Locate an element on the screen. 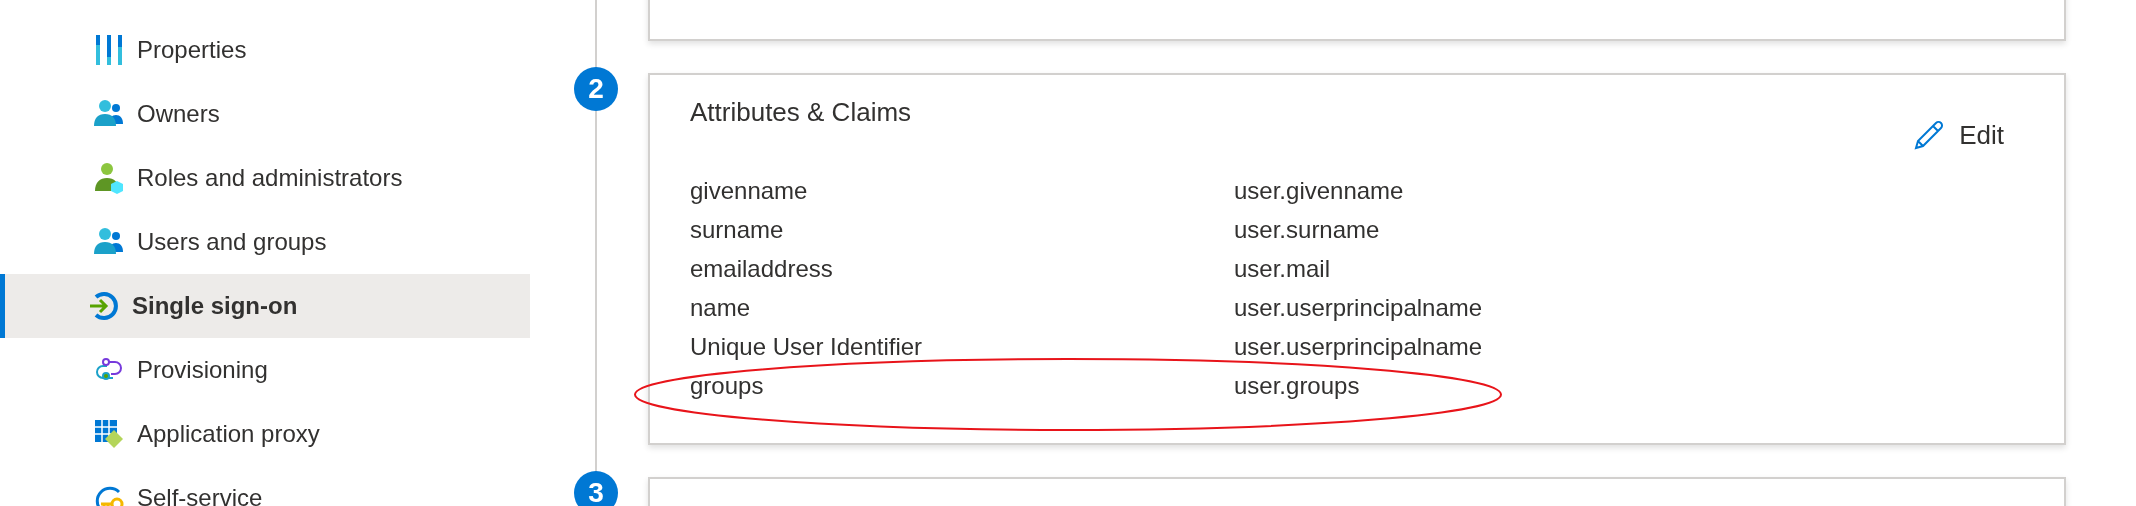 Image resolution: width=2136 pixels, height=506 pixels. claim-name: givenname is located at coordinates (749, 190).